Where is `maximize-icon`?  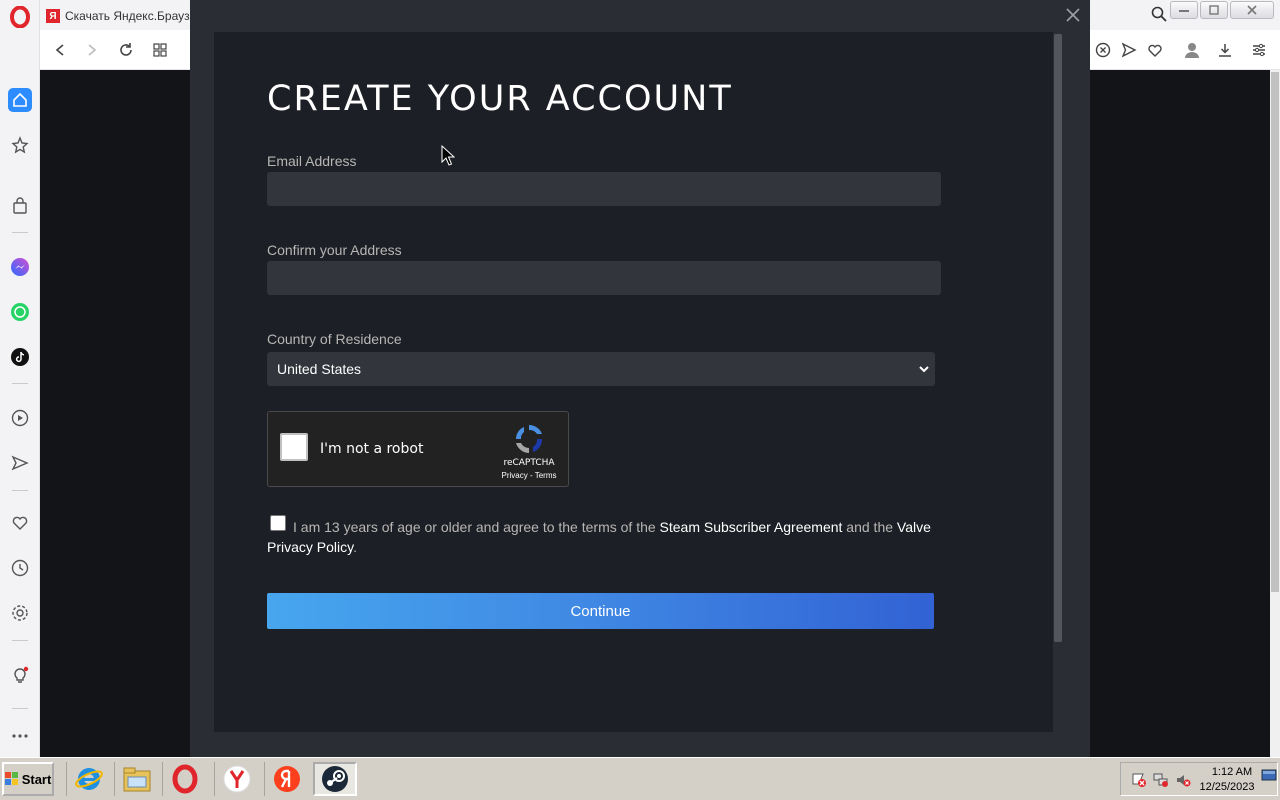 maximize-icon is located at coordinates (1214, 10).